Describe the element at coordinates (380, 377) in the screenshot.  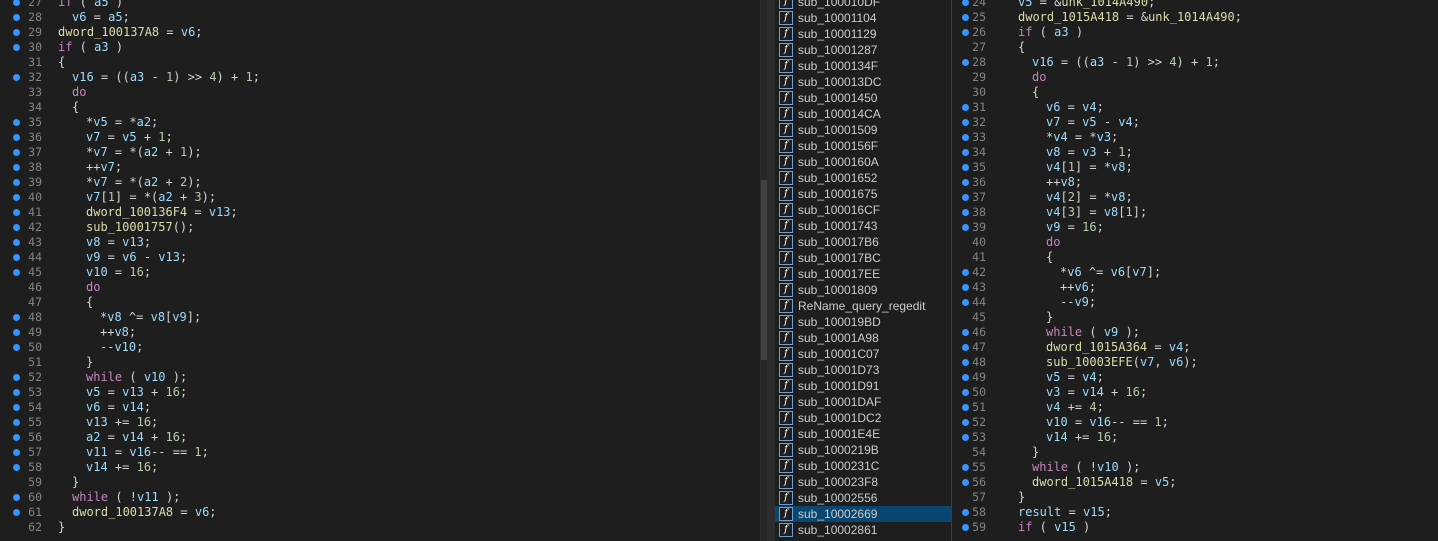
I see `code-line: 52 while ( v10 );` at that location.